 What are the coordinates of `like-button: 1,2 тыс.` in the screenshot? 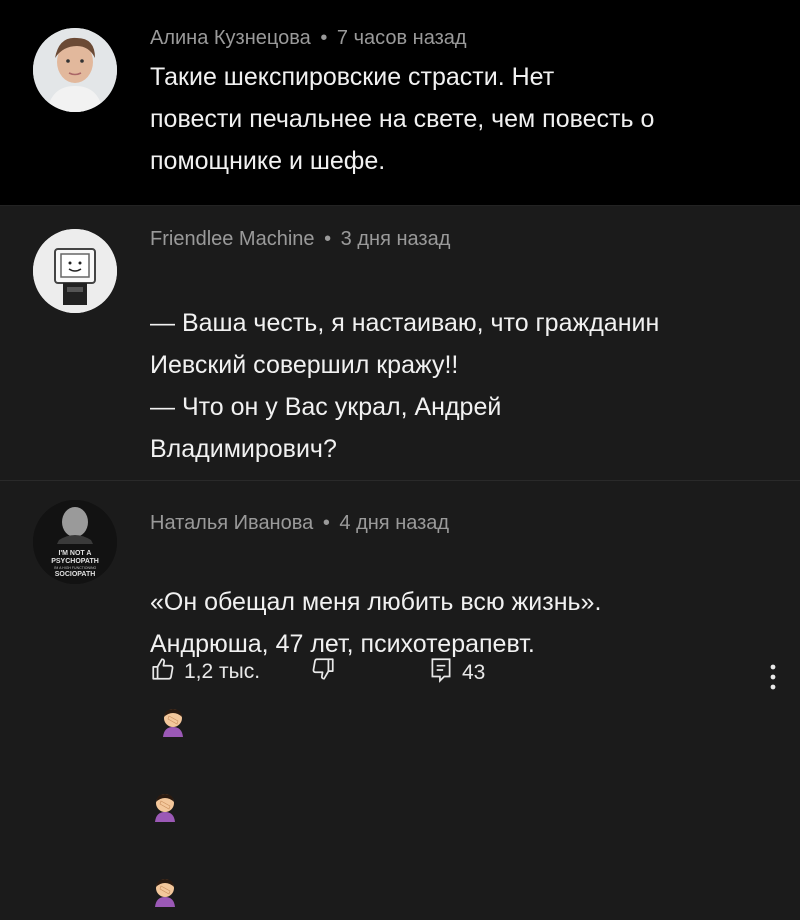 It's located at (205, 672).